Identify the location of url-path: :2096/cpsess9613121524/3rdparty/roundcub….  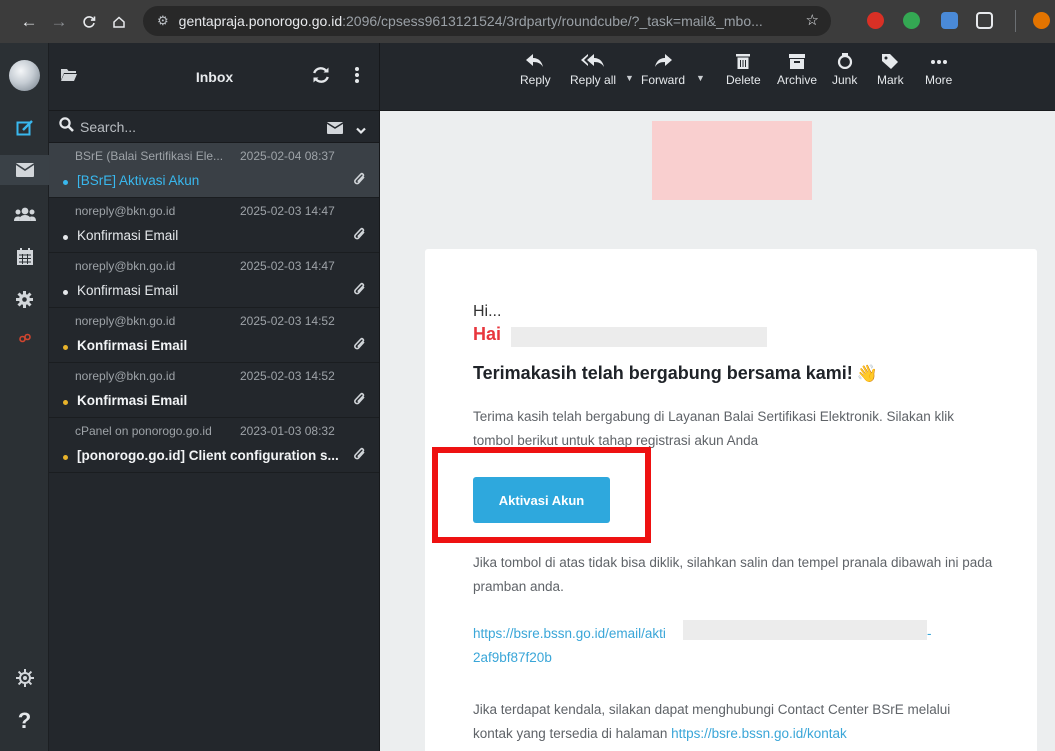
(552, 21).